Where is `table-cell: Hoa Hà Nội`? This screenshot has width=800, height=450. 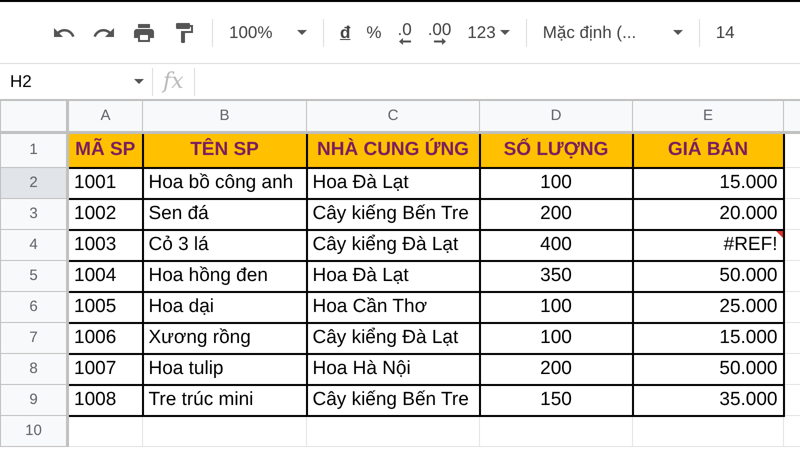
table-cell: Hoa Hà Nội is located at coordinates (393, 369).